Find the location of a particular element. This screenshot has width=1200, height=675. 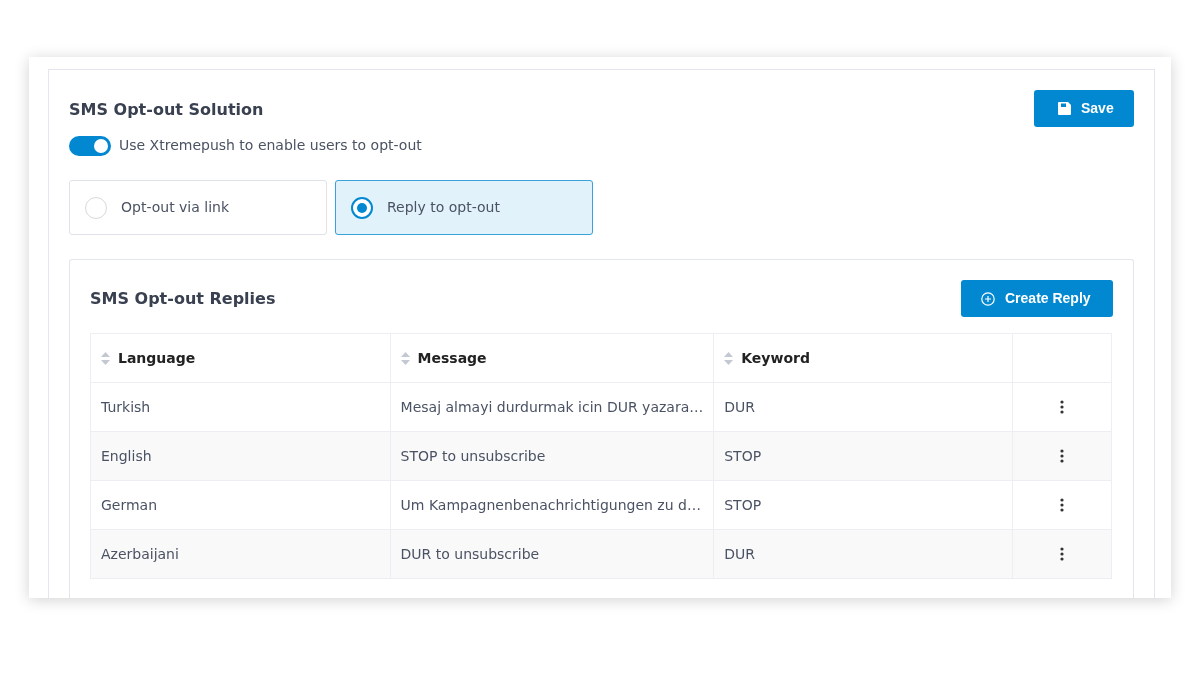

table-cell: Azerbaijani is located at coordinates (140, 553).